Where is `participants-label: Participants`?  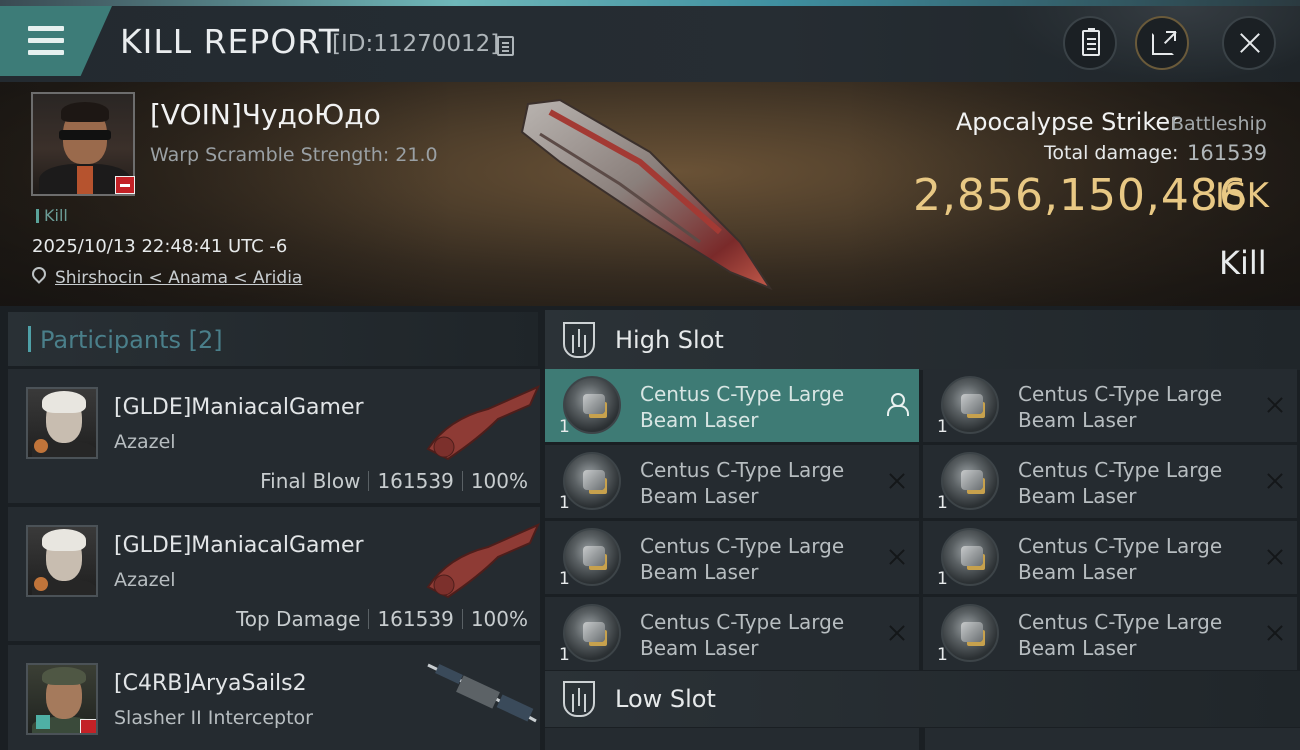
participants-label: Participants is located at coordinates (110, 340).